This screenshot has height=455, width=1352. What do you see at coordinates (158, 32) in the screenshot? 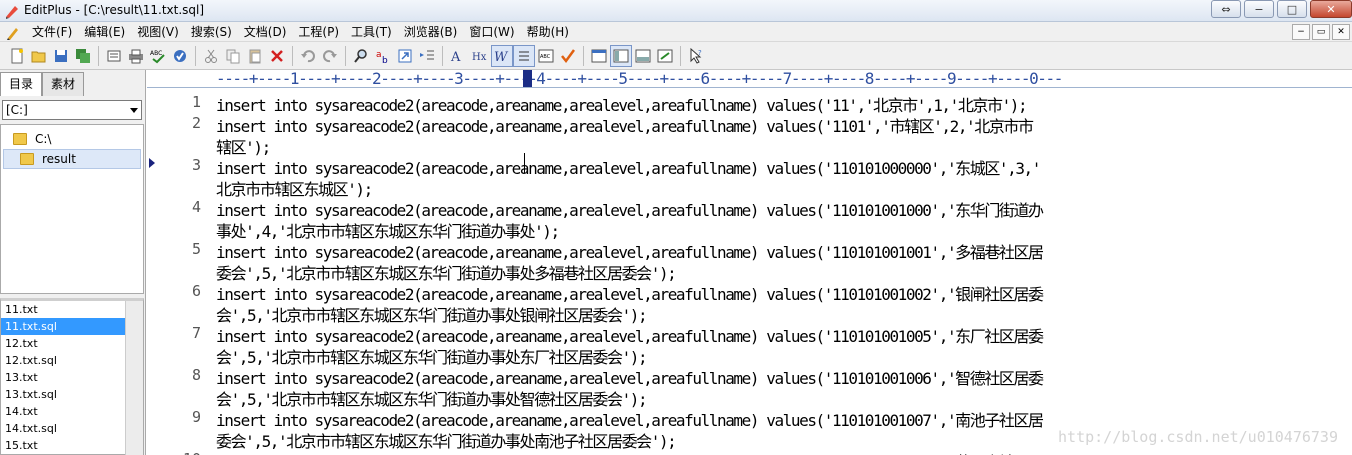
I see `menu-view: 视图(V)` at bounding box center [158, 32].